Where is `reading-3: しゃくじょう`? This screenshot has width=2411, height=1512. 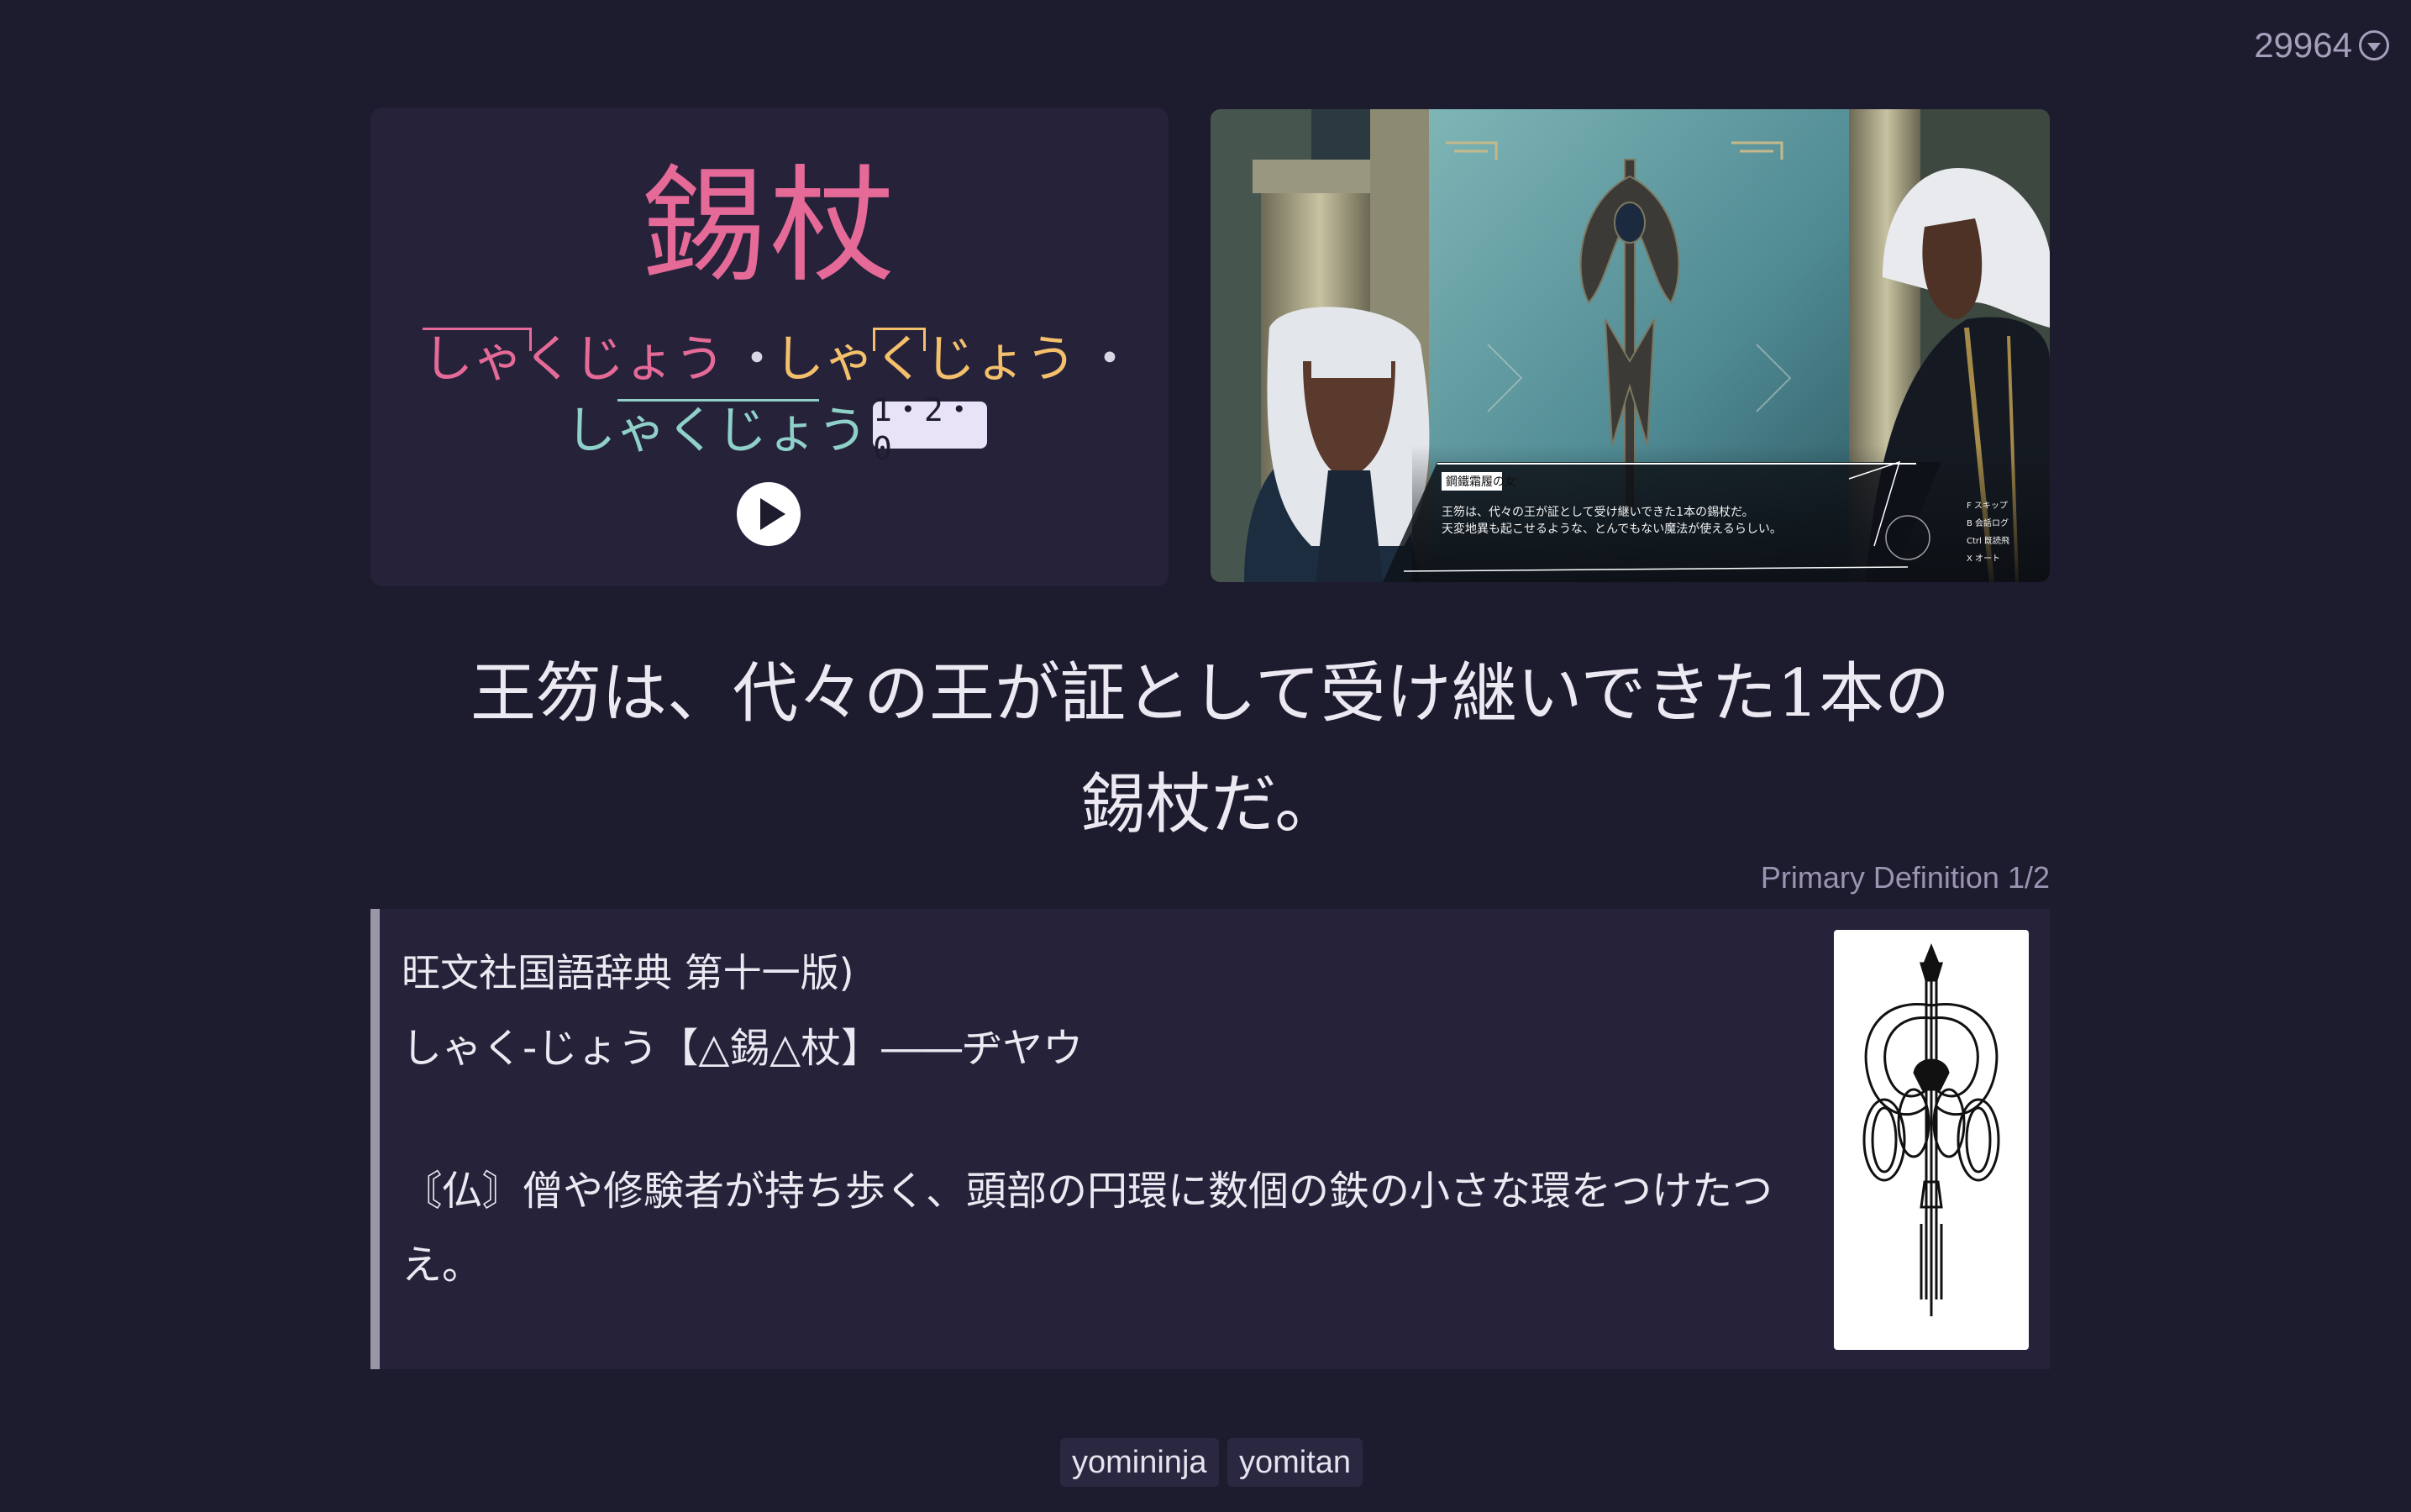
reading-3: しゃくじょう is located at coordinates (716, 427).